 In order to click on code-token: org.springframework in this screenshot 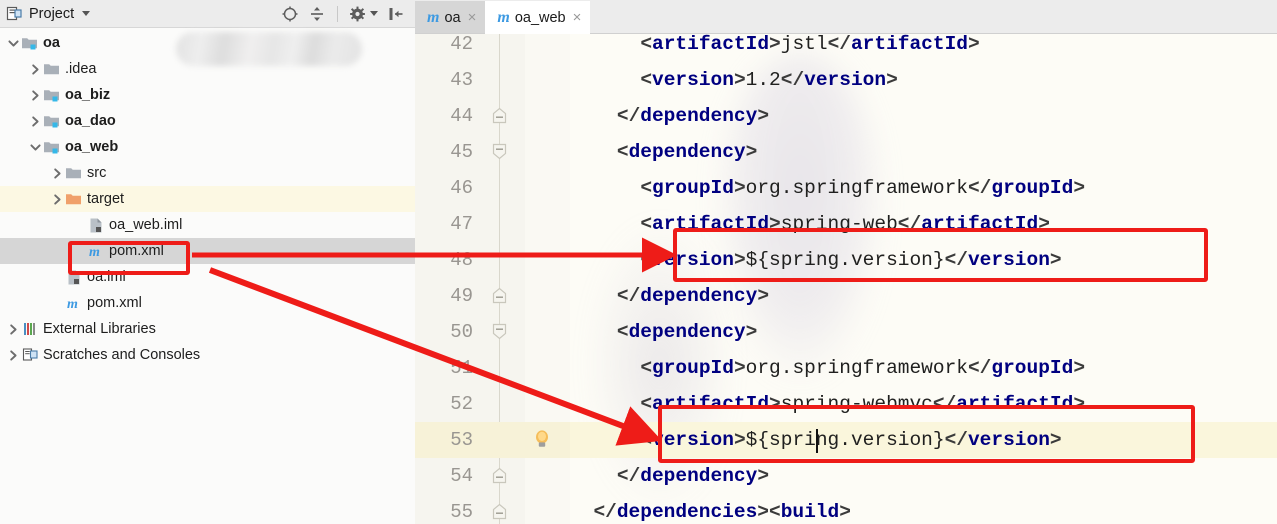, I will do `click(856, 188)`.